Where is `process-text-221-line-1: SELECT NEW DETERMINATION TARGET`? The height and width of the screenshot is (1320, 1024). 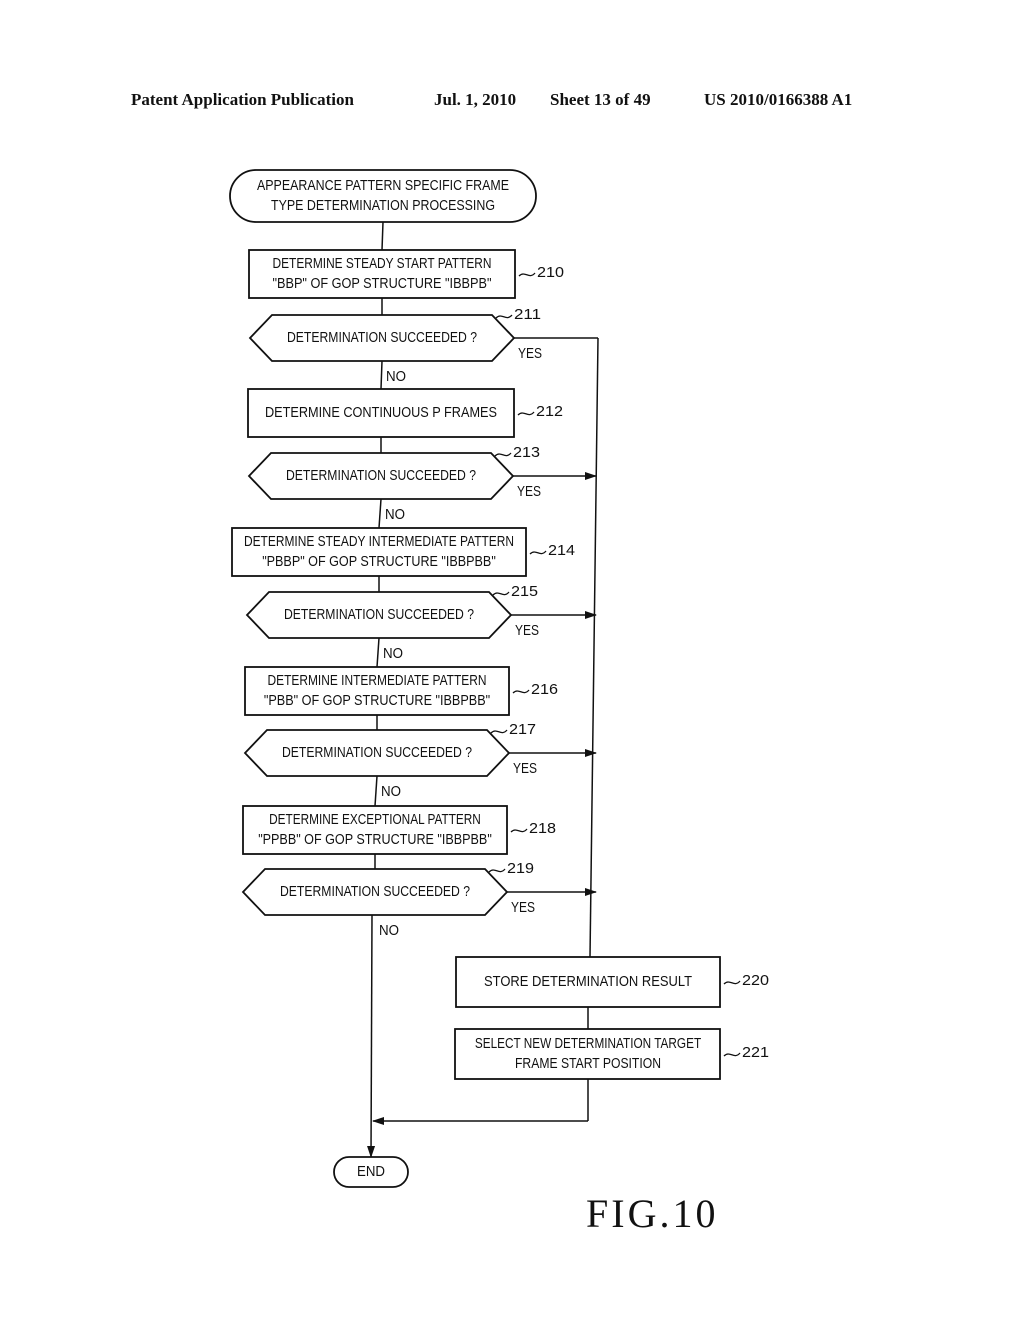 process-text-221-line-1: SELECT NEW DETERMINATION TARGET is located at coordinates (588, 1043).